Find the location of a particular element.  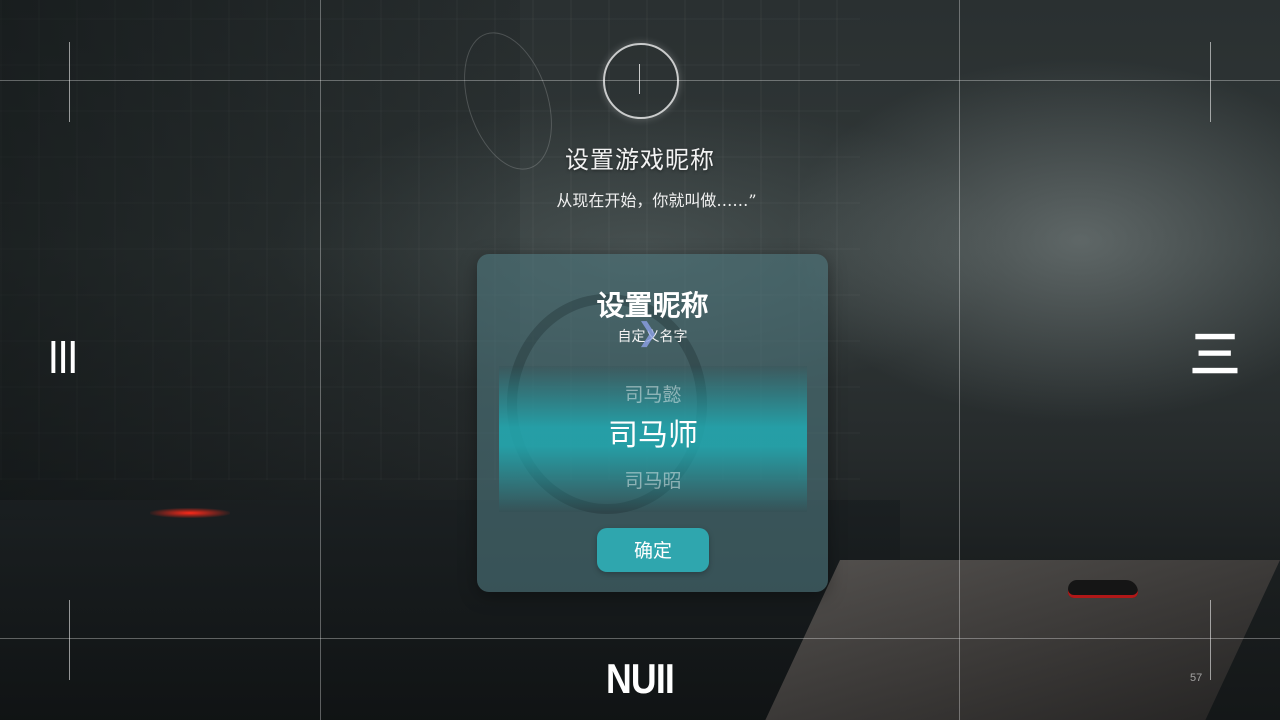

page-number: 57 is located at coordinates (1196, 678).